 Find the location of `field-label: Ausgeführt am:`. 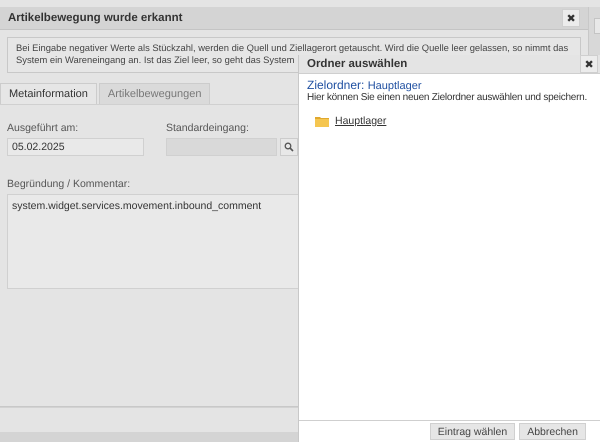

field-label: Ausgeführt am: is located at coordinates (43, 128).